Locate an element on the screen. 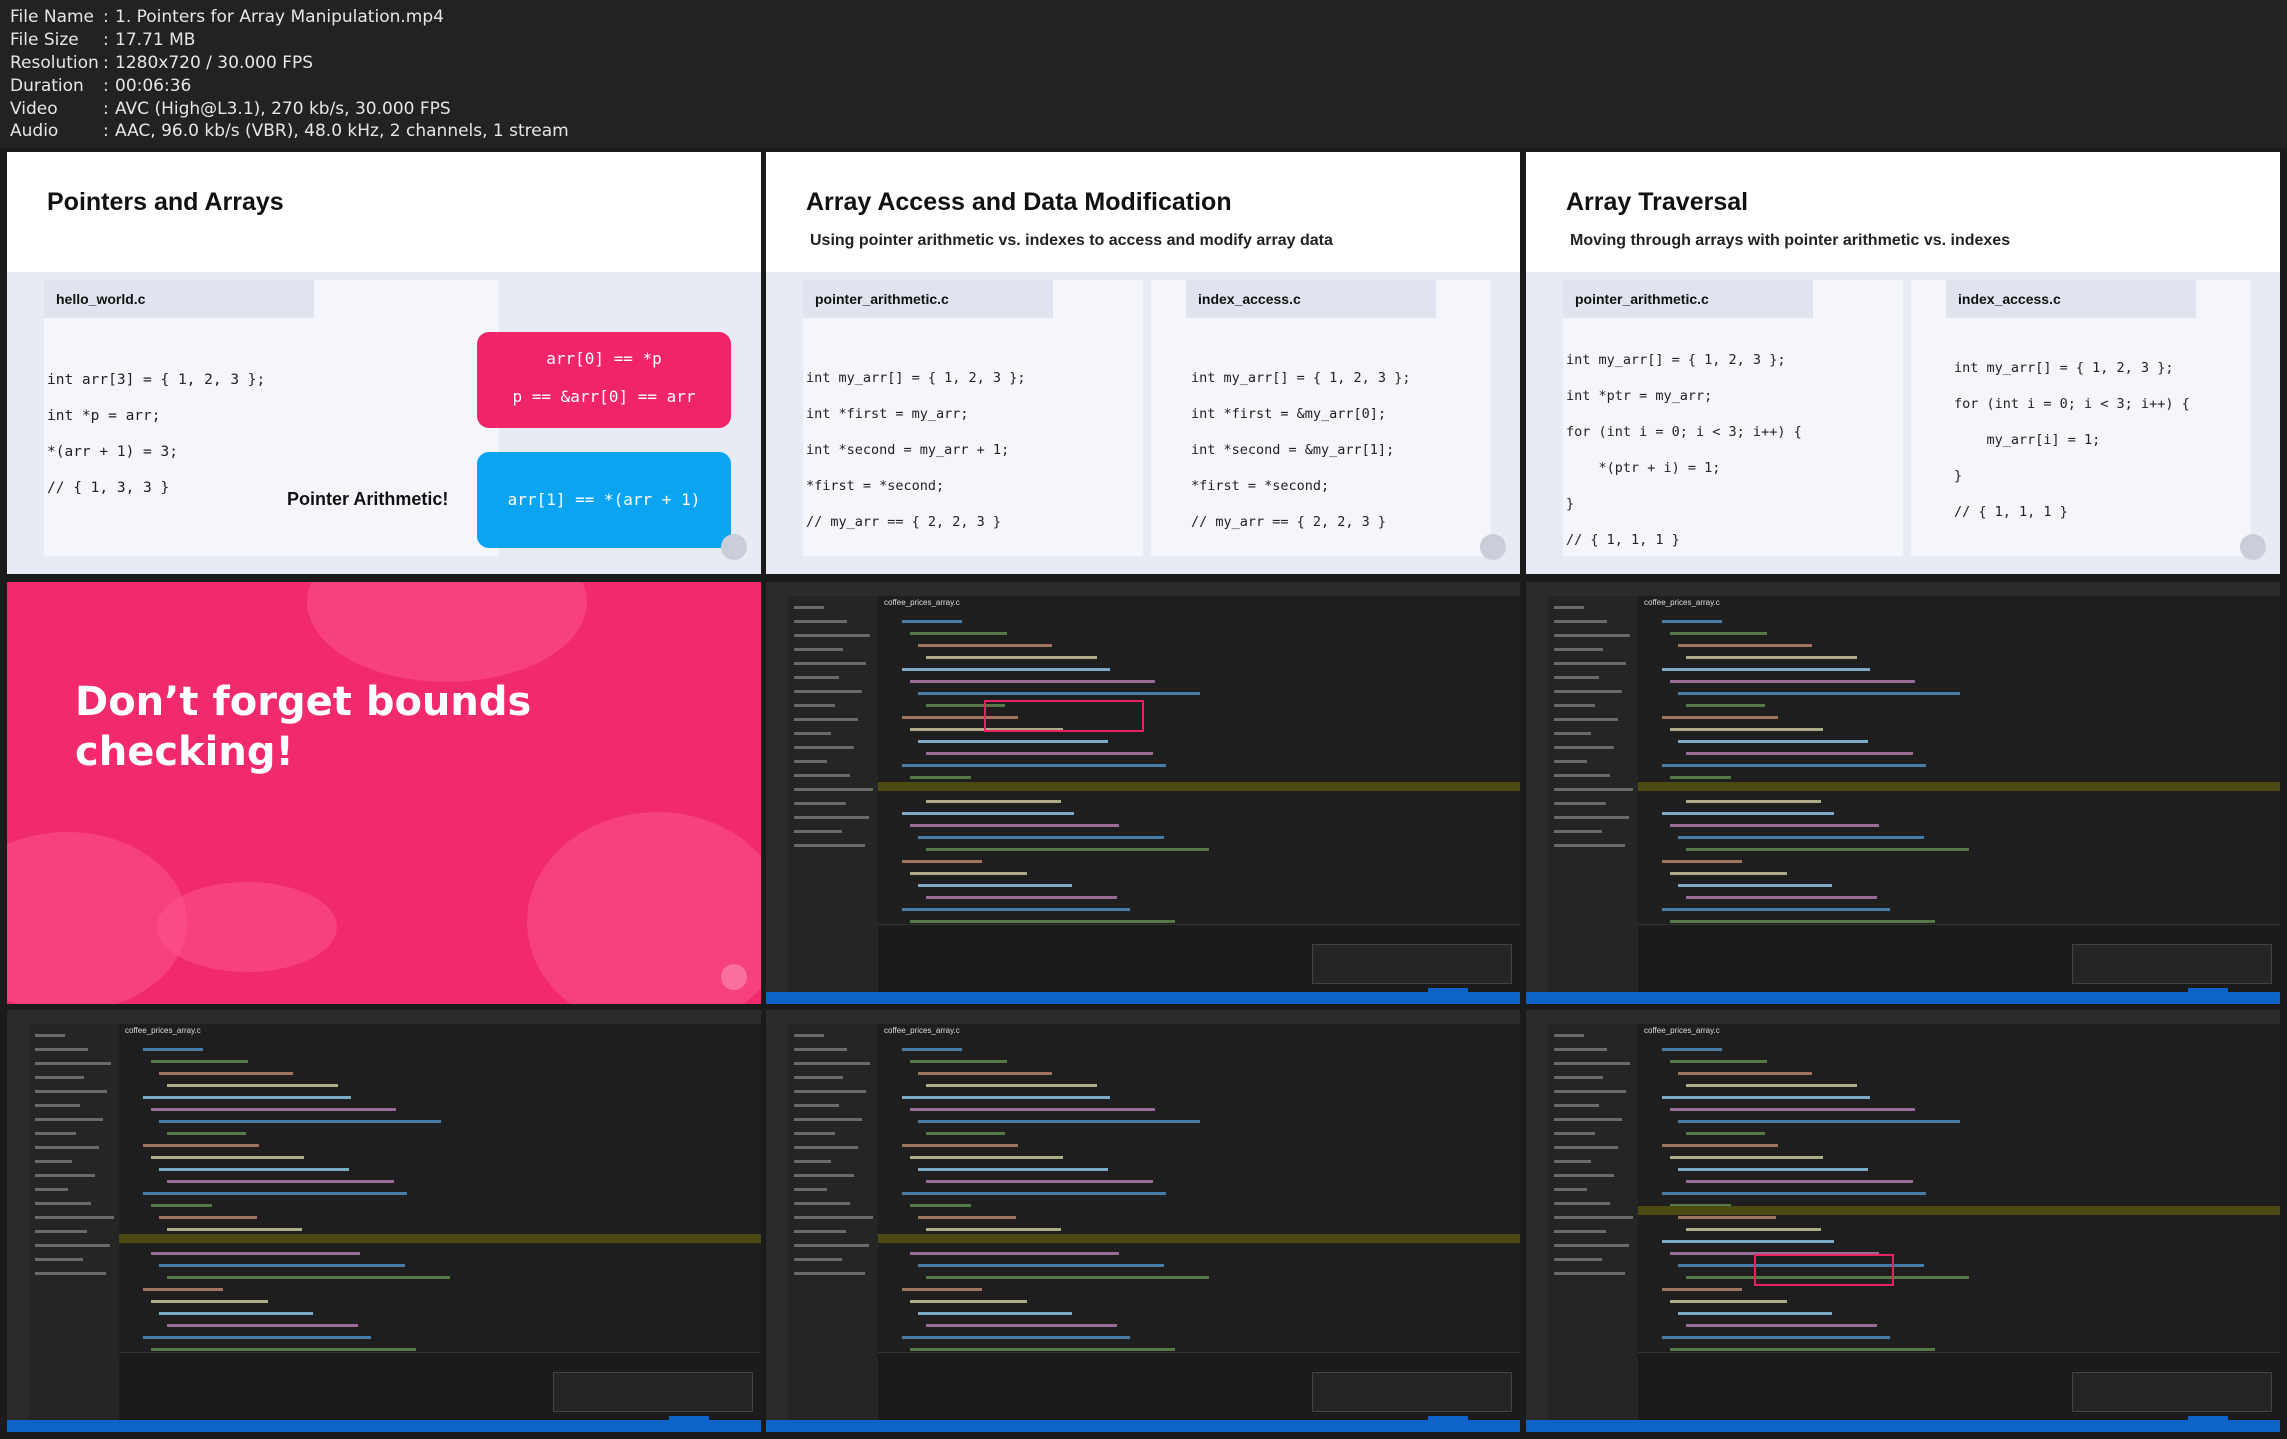  code-line: // { 1, 1, 1 } is located at coordinates (2011, 512).